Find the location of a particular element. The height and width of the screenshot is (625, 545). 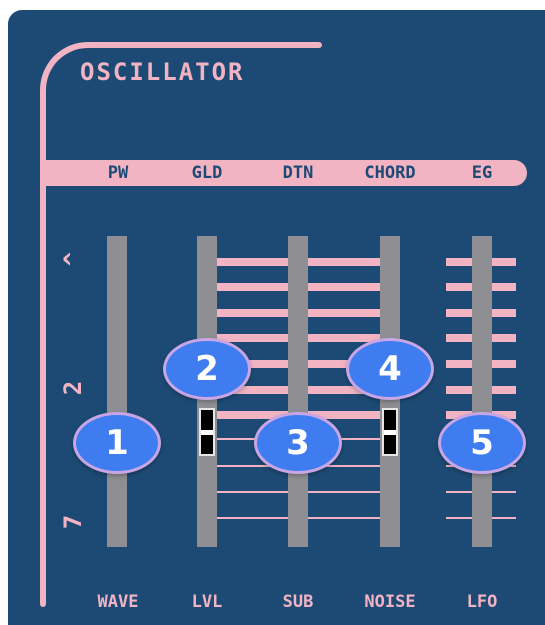

slider-handle-lvl is located at coordinates (207, 432).